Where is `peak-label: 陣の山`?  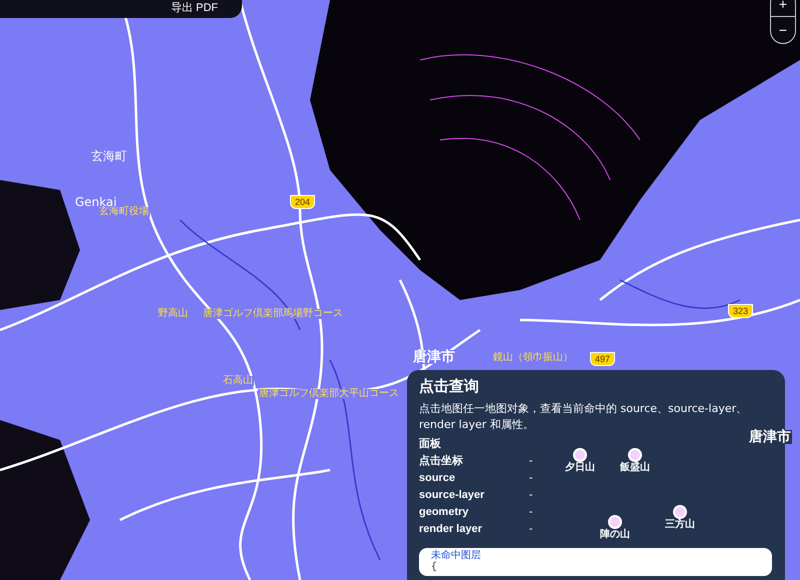 peak-label: 陣の山 is located at coordinates (615, 535).